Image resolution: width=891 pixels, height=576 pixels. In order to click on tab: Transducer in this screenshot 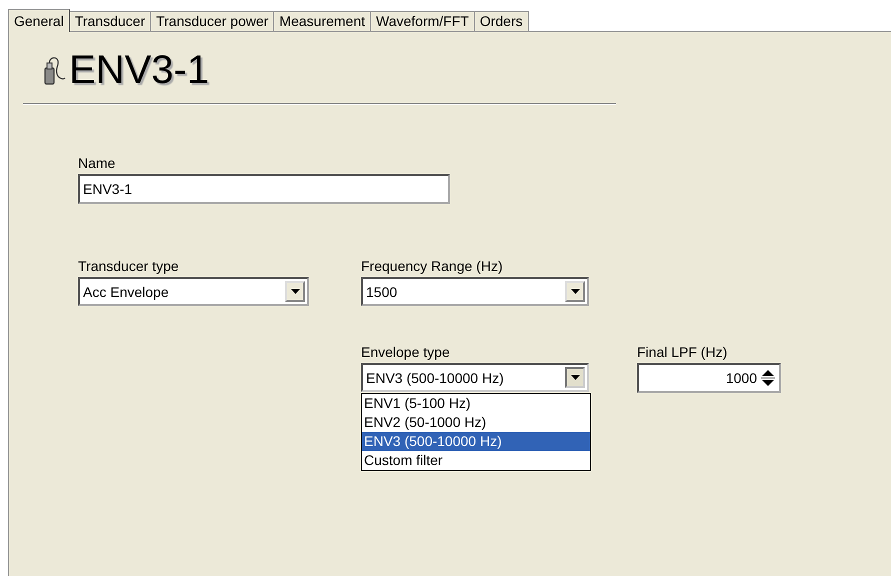, I will do `click(111, 21)`.